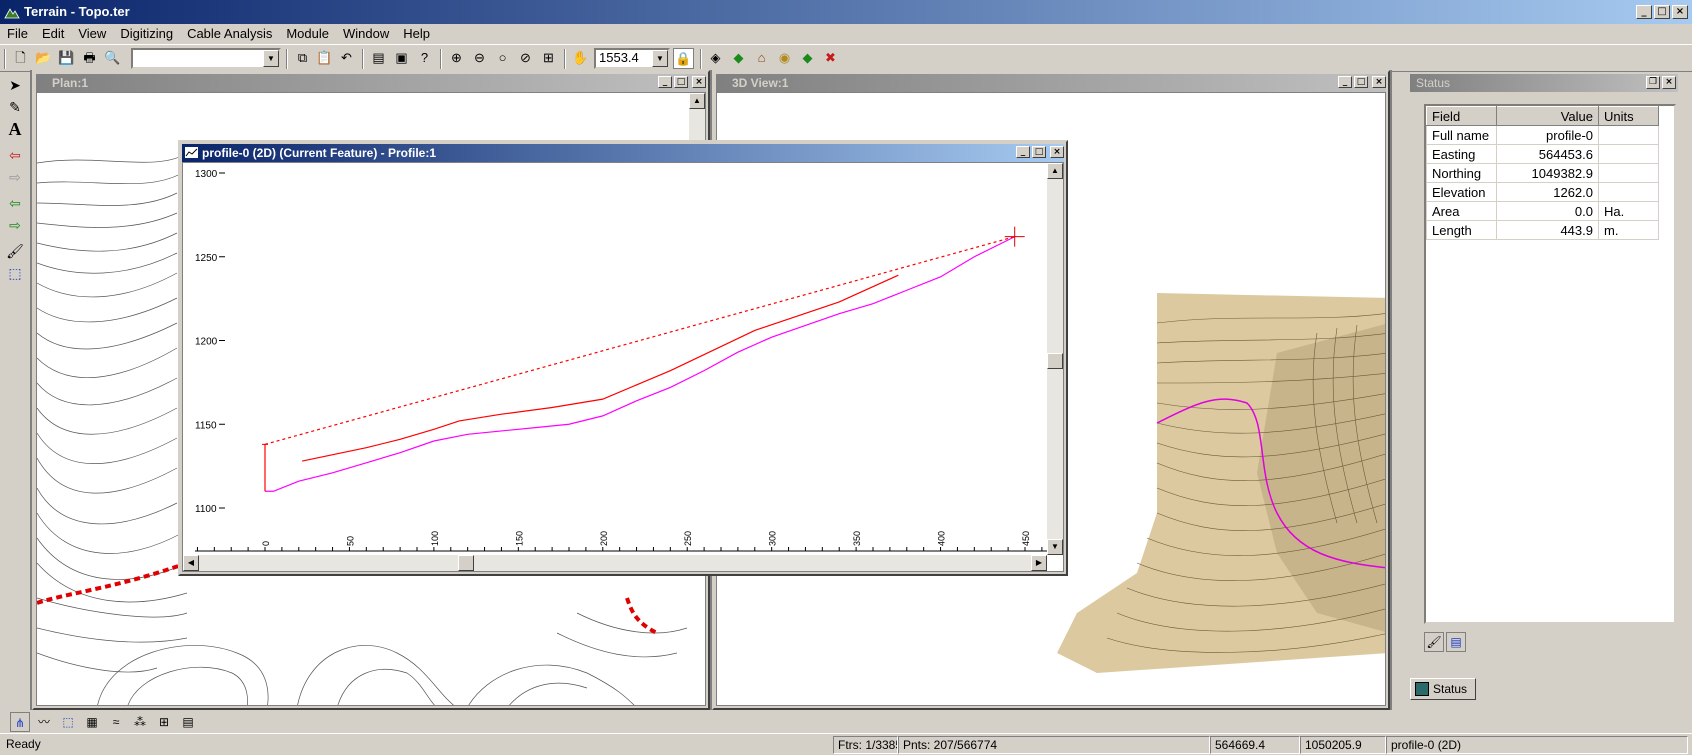  What do you see at coordinates (1542, 154) in the screenshot?
I see `table-row: Easting 564453.6` at bounding box center [1542, 154].